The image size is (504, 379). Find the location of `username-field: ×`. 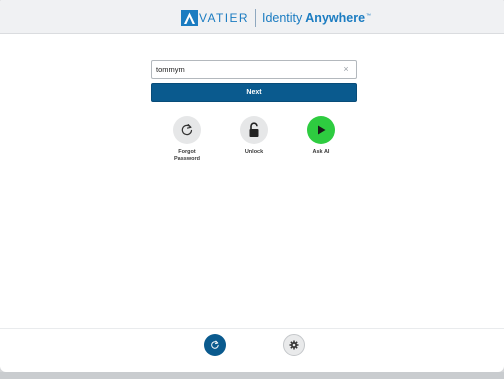

username-field: × is located at coordinates (254, 69).